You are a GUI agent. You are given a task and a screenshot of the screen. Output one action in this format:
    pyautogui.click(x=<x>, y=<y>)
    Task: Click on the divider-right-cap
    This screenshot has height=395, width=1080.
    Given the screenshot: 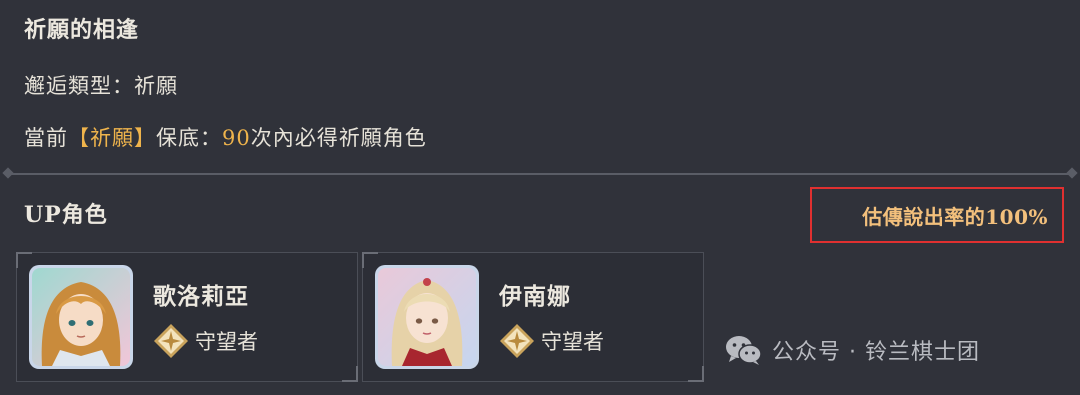 What is the action you would take?
    pyautogui.click(x=1072, y=173)
    